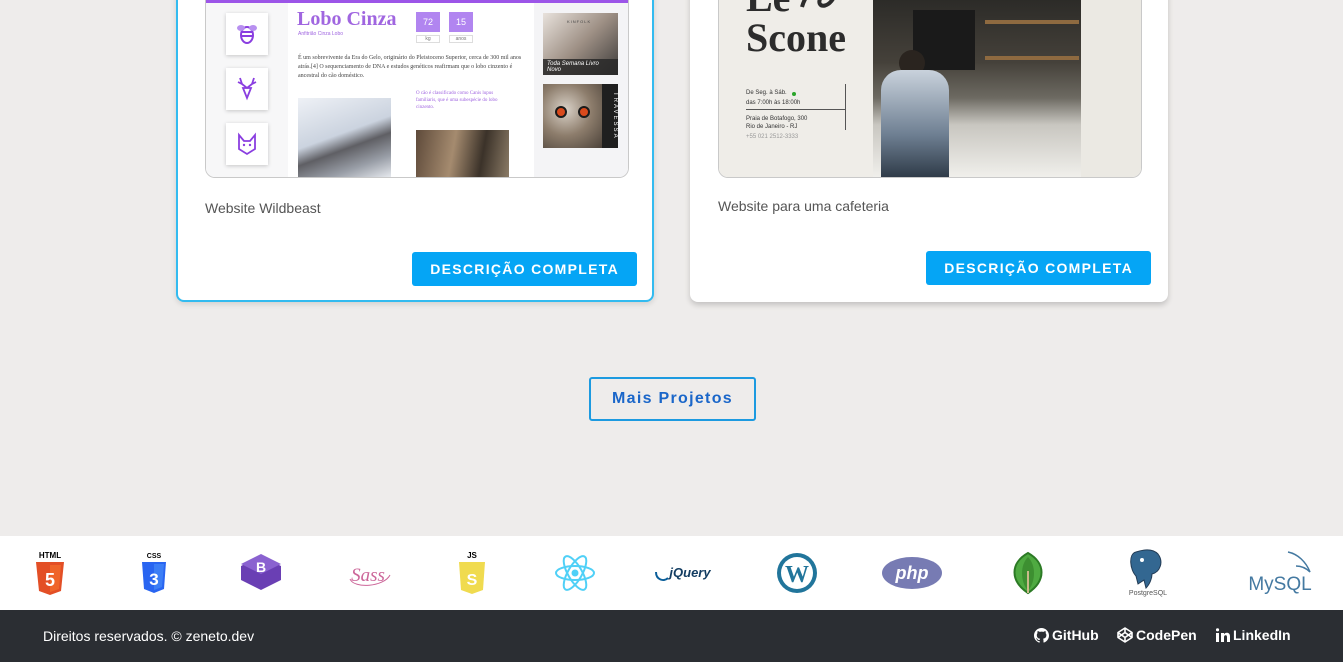 This screenshot has width=1343, height=662. I want to click on codepen-link: CodePen, so click(1157, 635).